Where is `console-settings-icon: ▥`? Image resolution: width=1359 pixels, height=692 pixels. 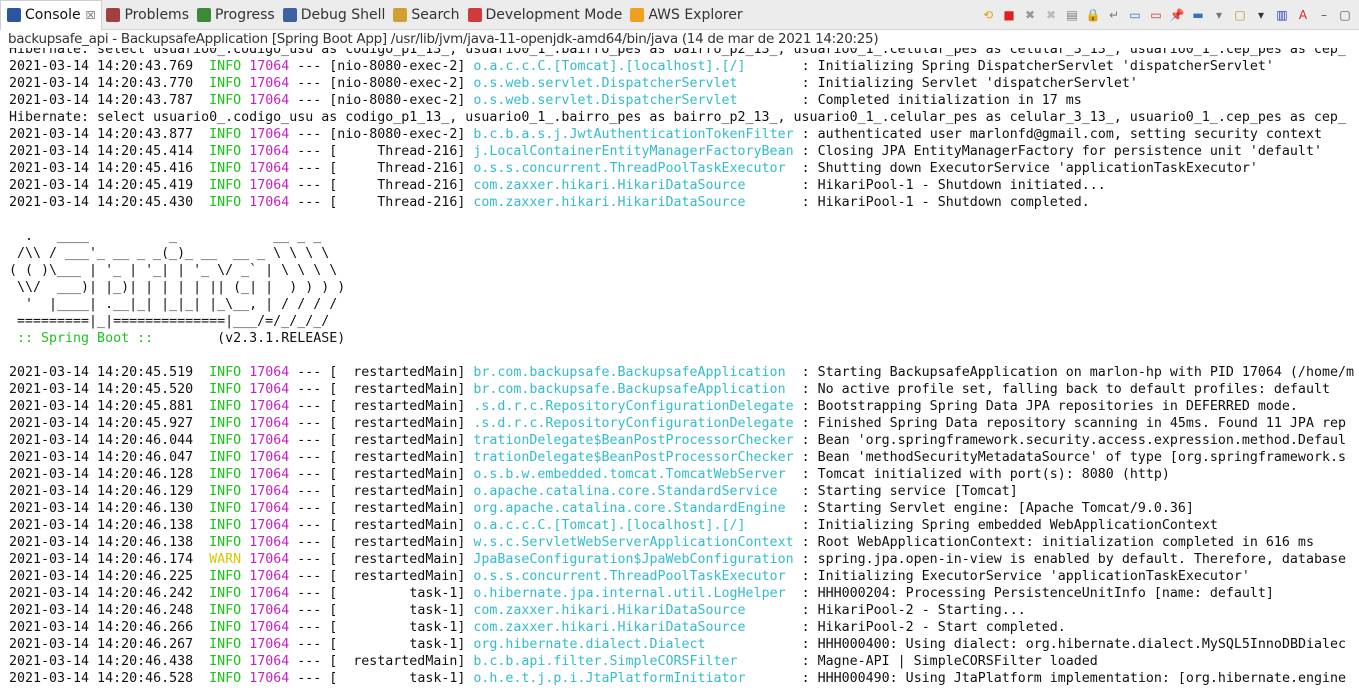 console-settings-icon: ▥ is located at coordinates (1282, 15).